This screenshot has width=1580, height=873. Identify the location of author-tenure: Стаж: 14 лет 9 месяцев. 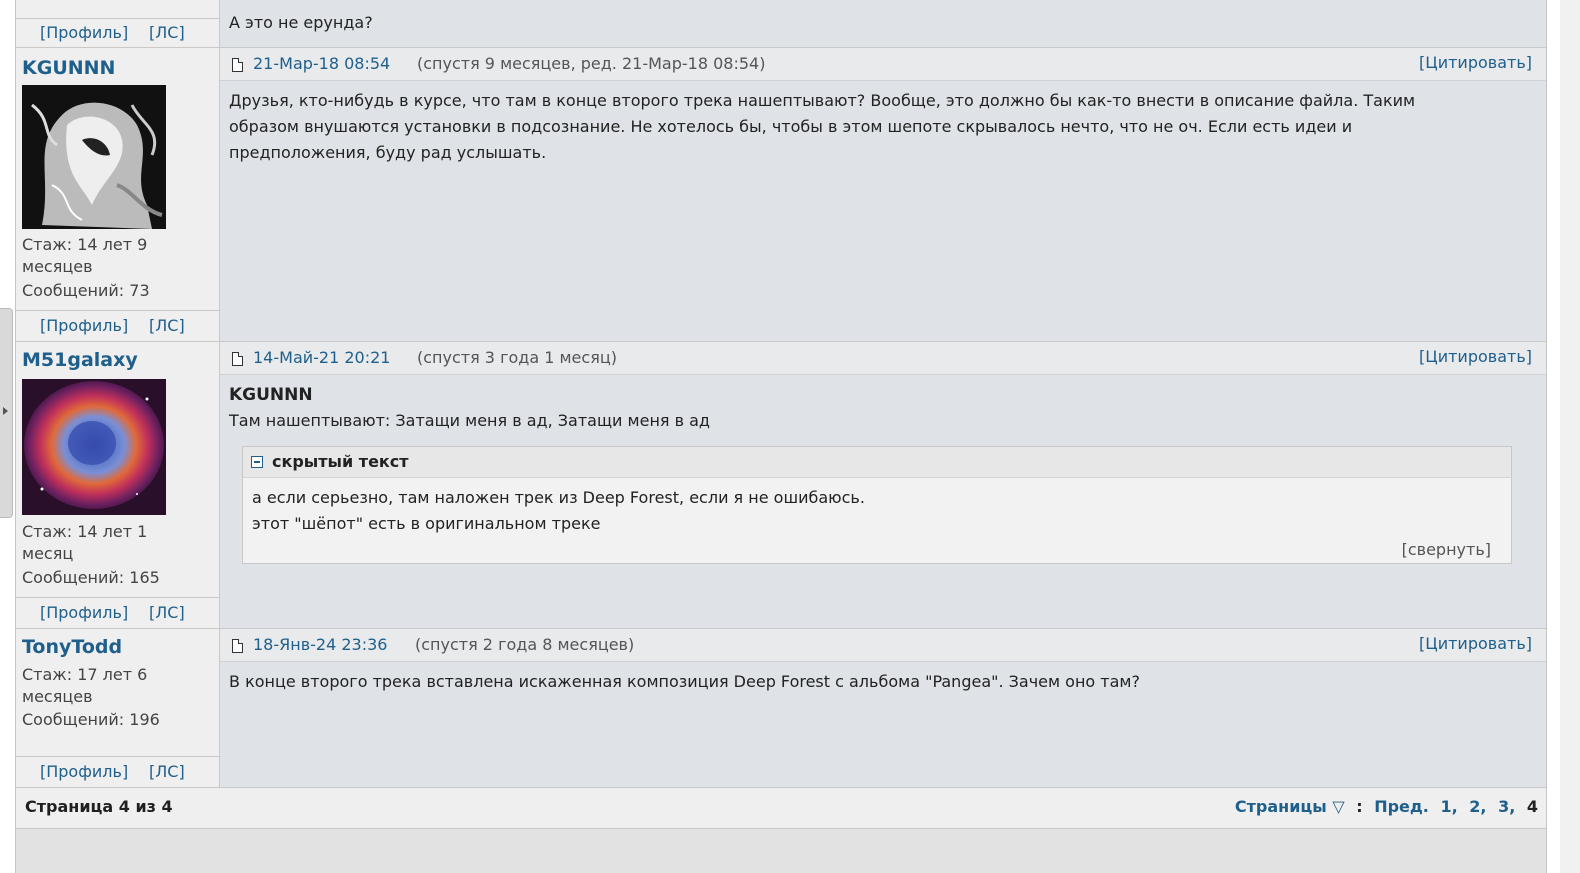
(85, 255).